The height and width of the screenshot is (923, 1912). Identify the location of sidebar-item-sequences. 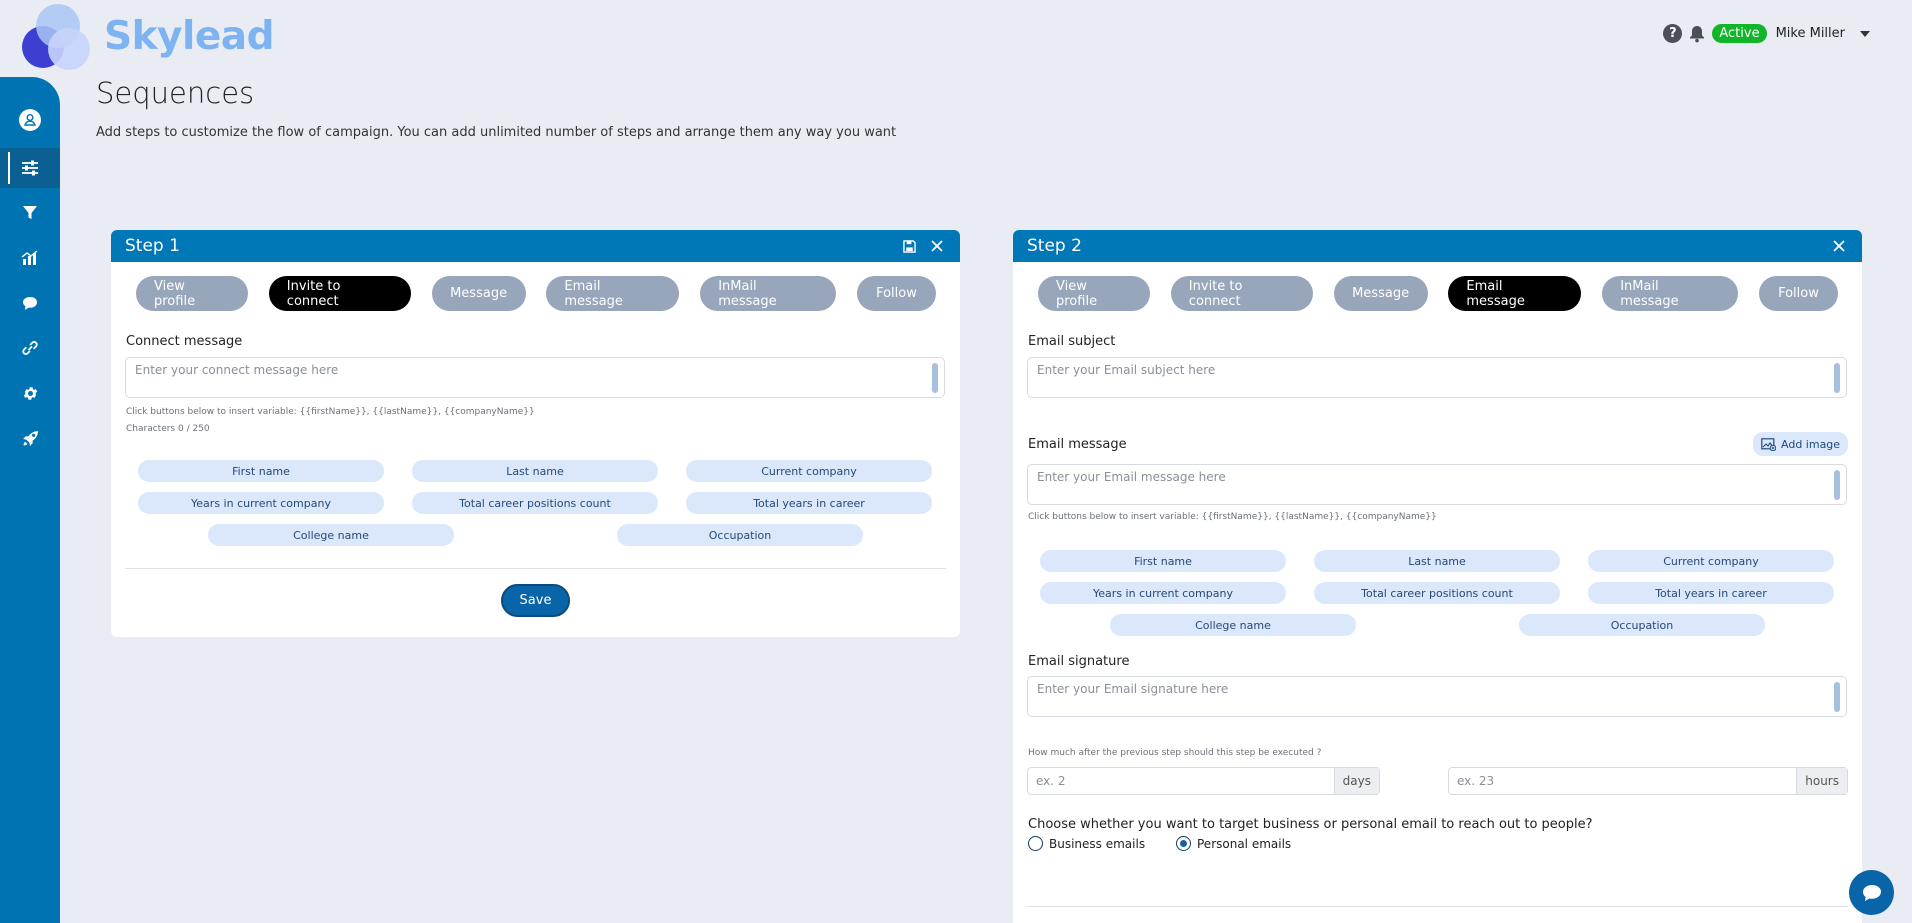
(30, 168).